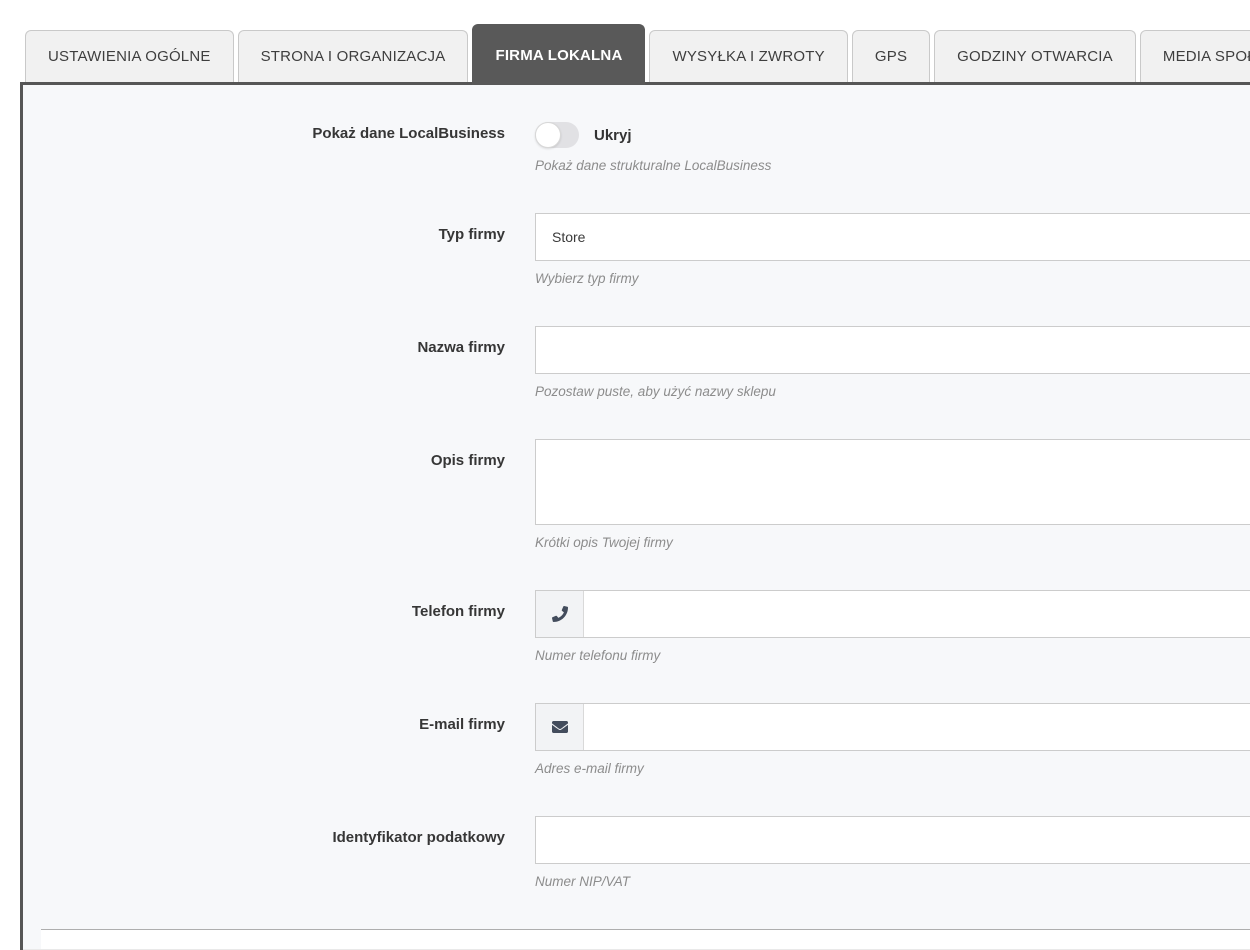 Image resolution: width=1250 pixels, height=950 pixels. What do you see at coordinates (583, 881) in the screenshot?
I see `tax-id-hint: Numer NIP/VAT` at bounding box center [583, 881].